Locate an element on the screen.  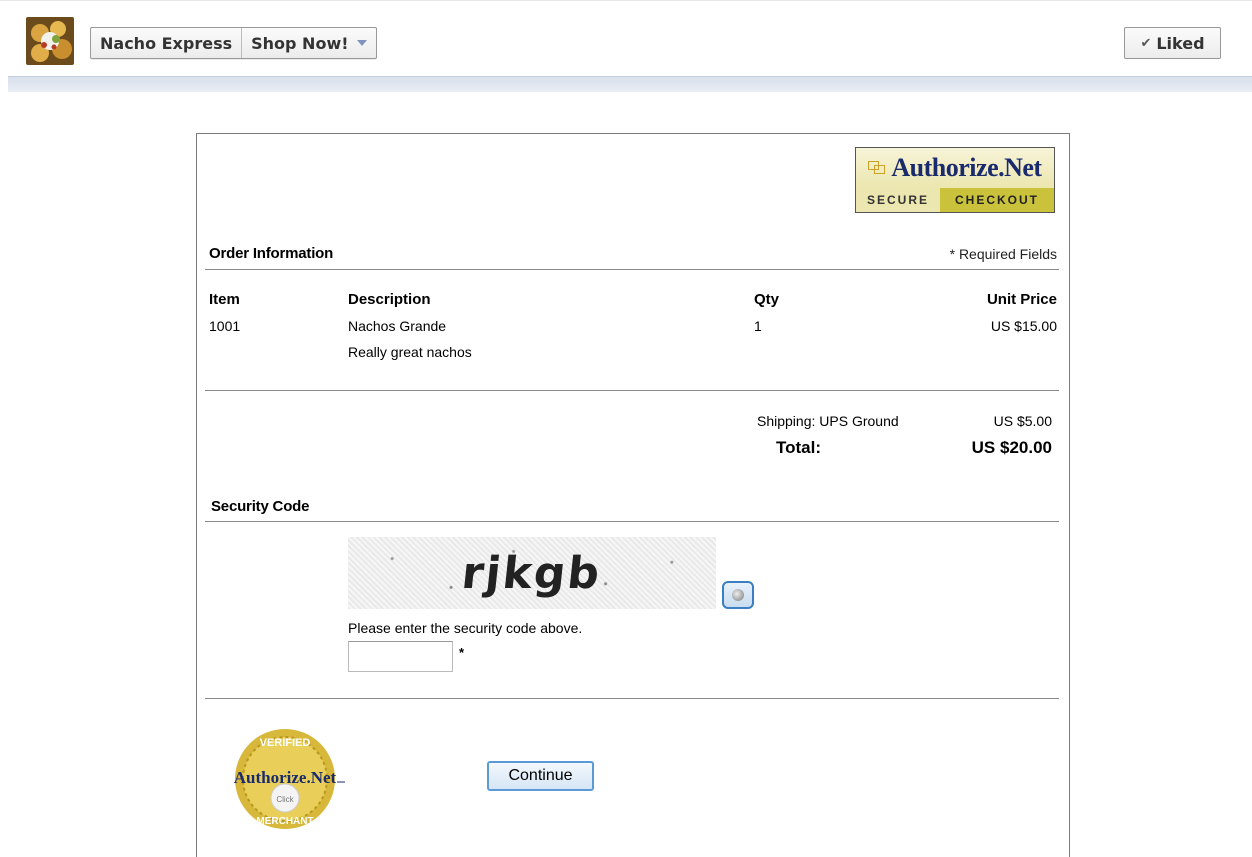
captcha-image: rjkgb is located at coordinates (532, 573).